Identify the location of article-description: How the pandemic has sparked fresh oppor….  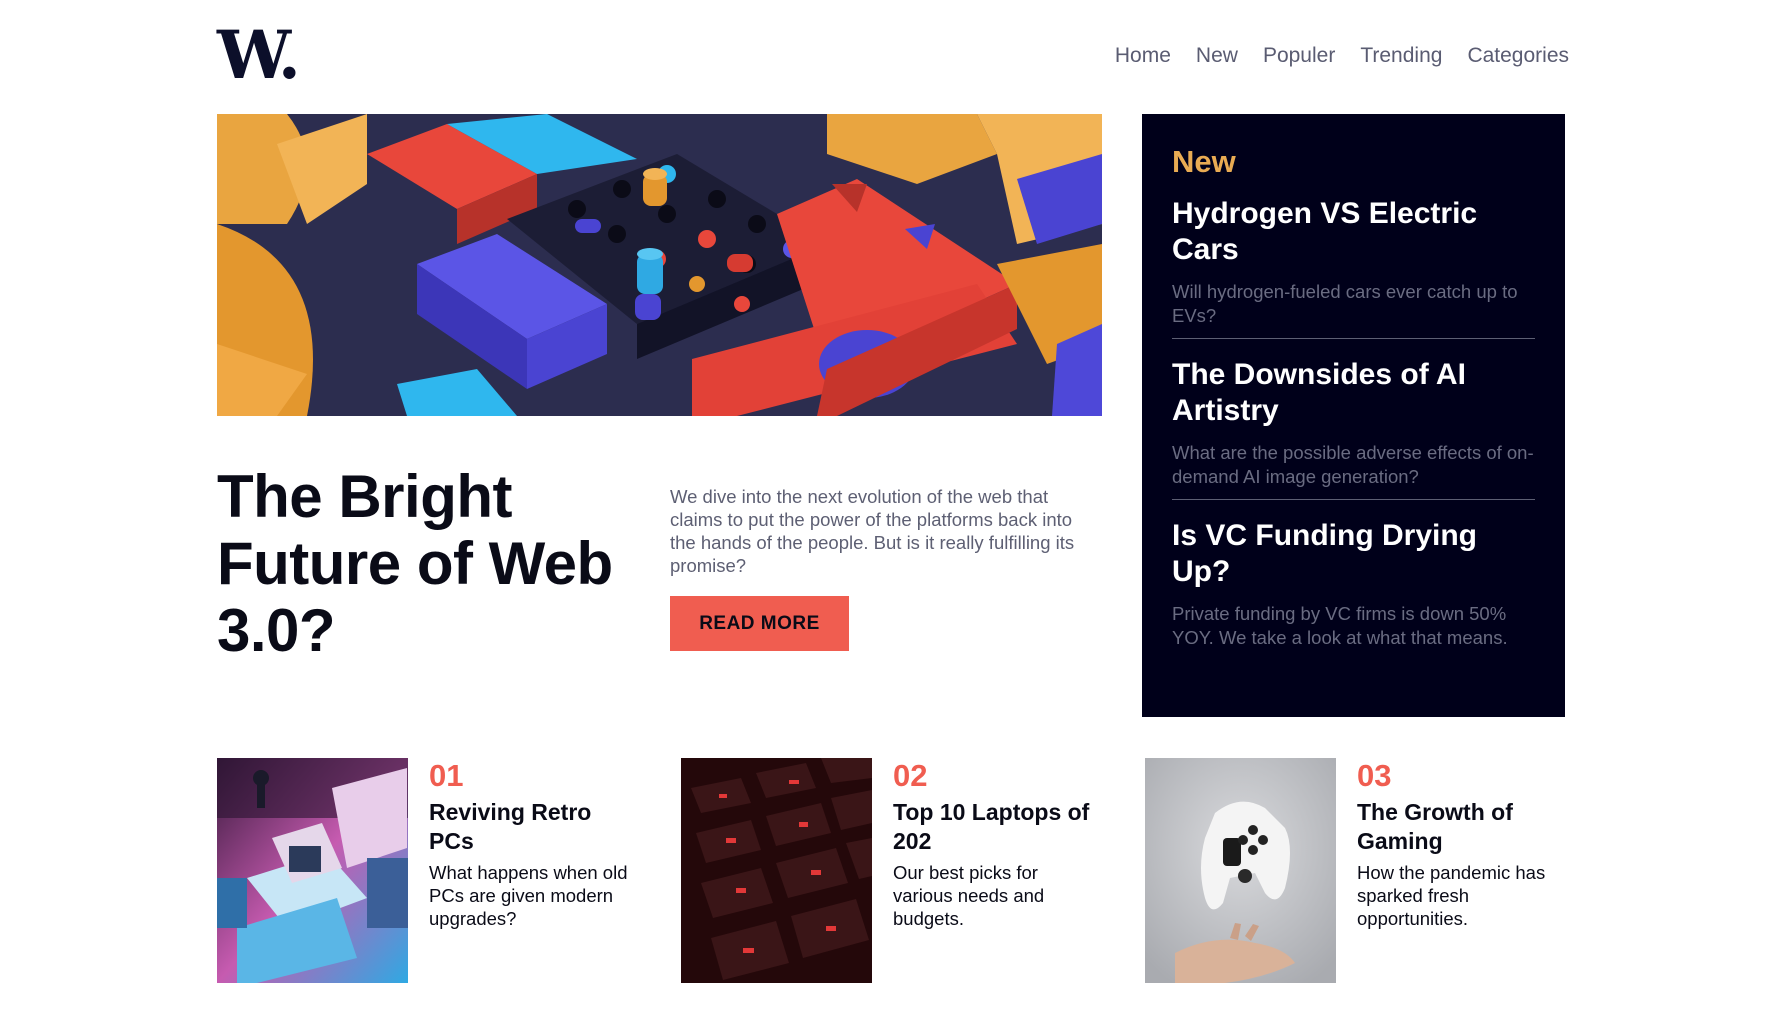
(1451, 895).